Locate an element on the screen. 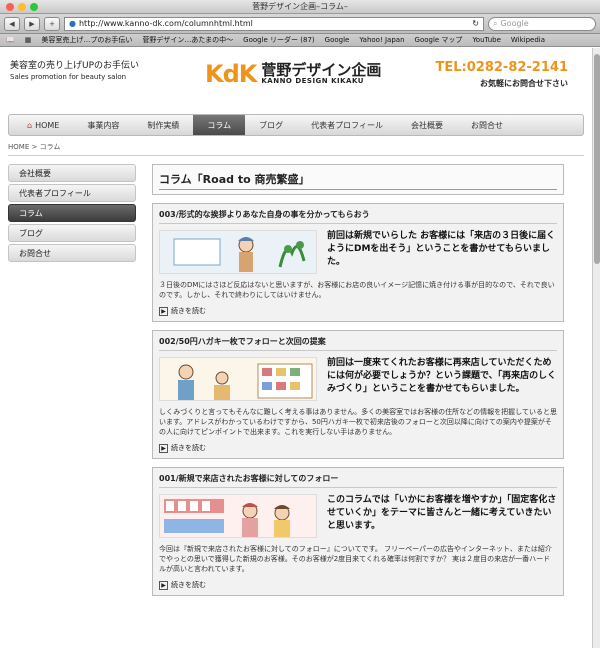 Image resolution: width=600 pixels, height=648 pixels. window-controls is located at coordinates (22, 7).